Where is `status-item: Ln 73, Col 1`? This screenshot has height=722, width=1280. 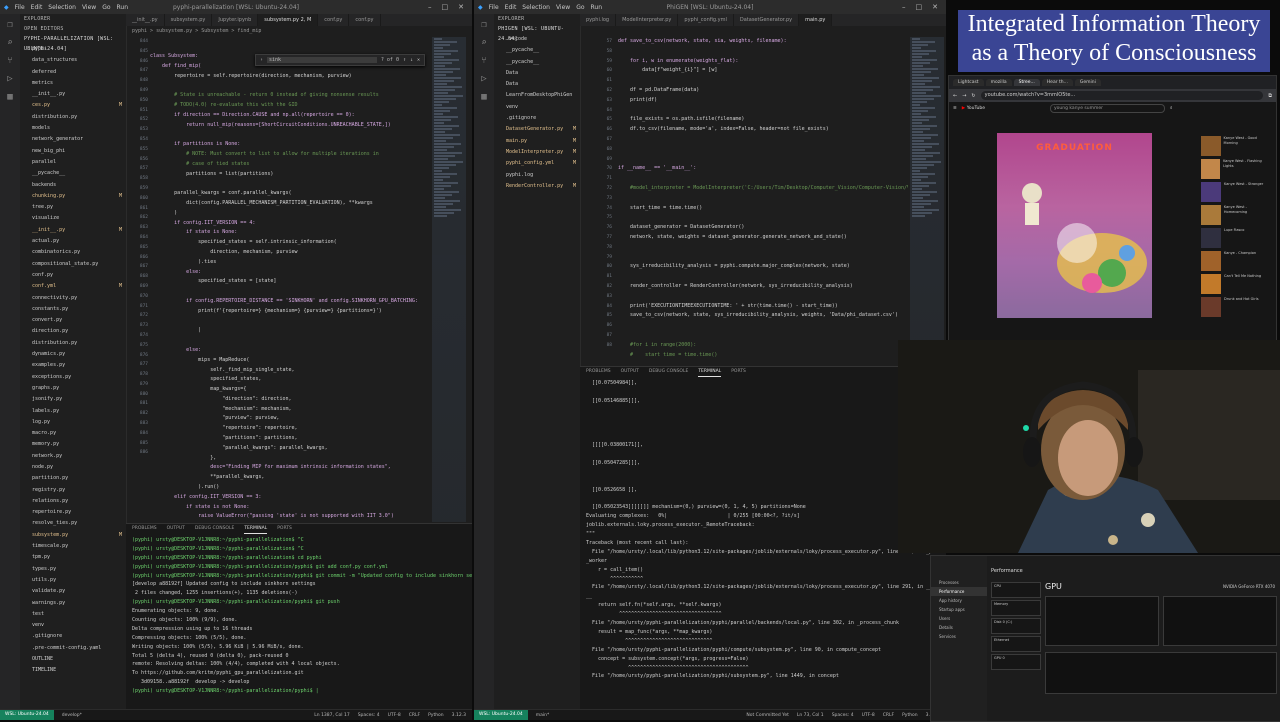
status-item: Ln 73, Col 1 is located at coordinates (810, 715).